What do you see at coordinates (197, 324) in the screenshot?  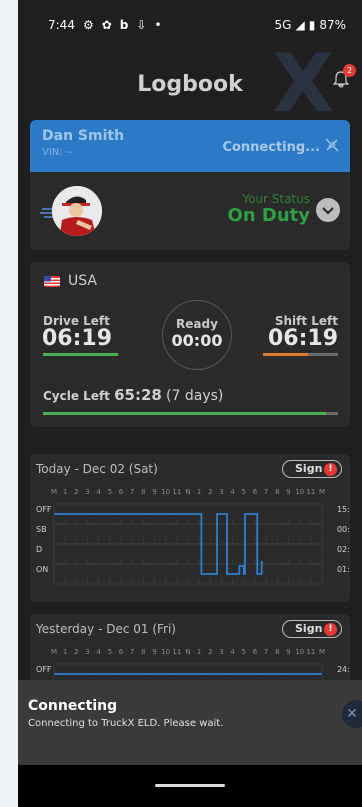 I see `ready-label: Ready` at bounding box center [197, 324].